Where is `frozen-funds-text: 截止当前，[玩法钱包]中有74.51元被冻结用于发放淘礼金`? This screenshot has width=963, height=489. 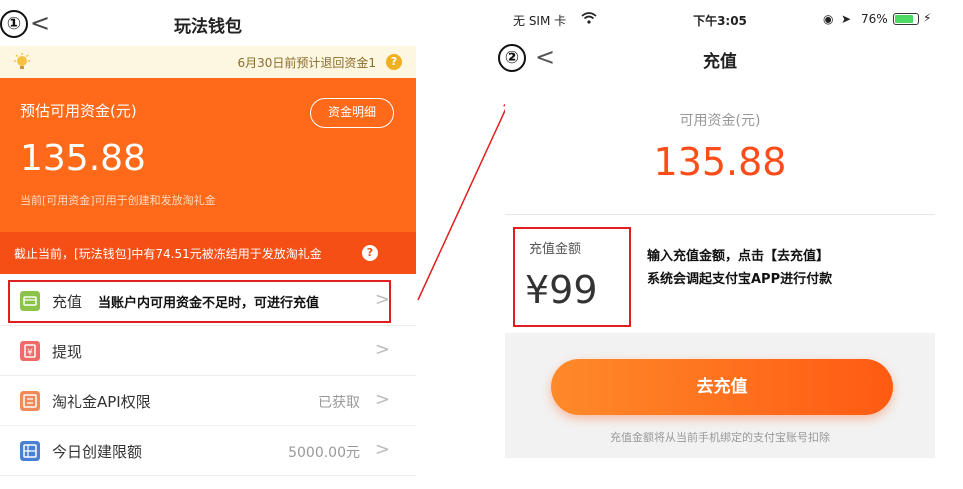 frozen-funds-text: 截止当前，[玩法钱包]中有74.51元被冻结用于发放淘礼金 is located at coordinates (168, 254).